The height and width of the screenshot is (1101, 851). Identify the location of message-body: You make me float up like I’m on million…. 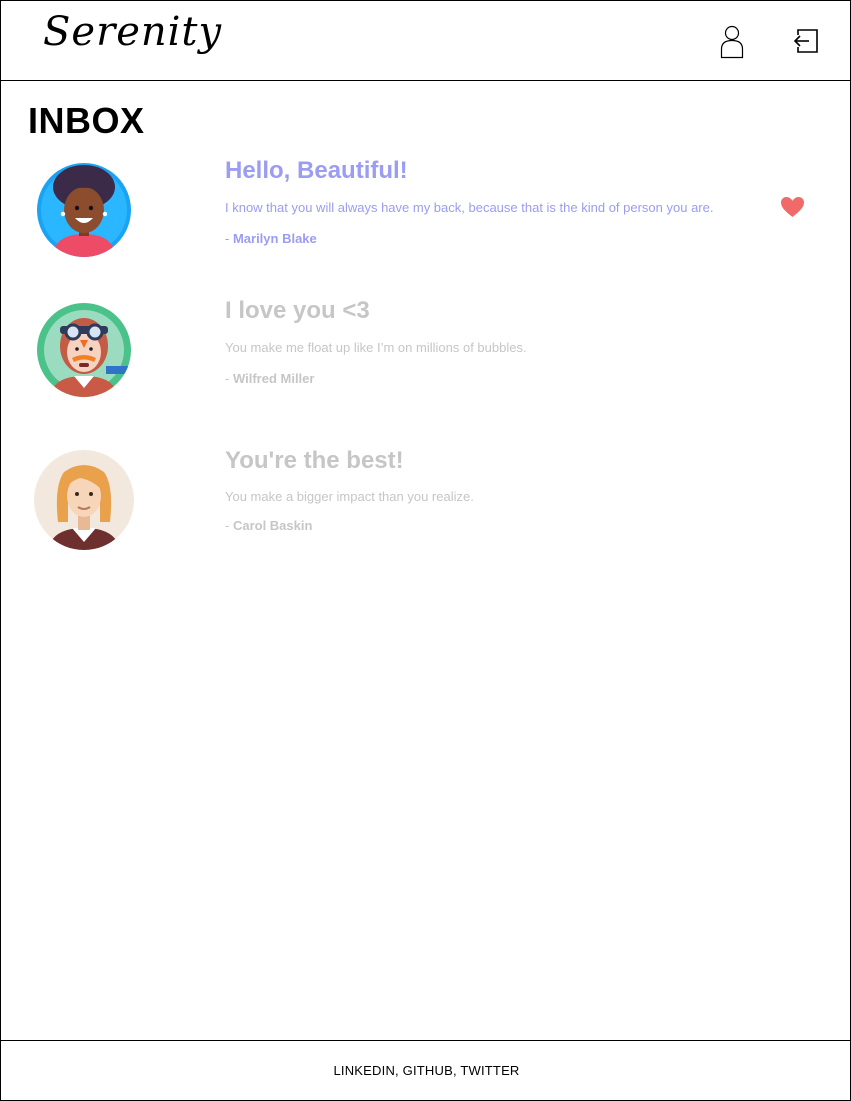
(376, 347).